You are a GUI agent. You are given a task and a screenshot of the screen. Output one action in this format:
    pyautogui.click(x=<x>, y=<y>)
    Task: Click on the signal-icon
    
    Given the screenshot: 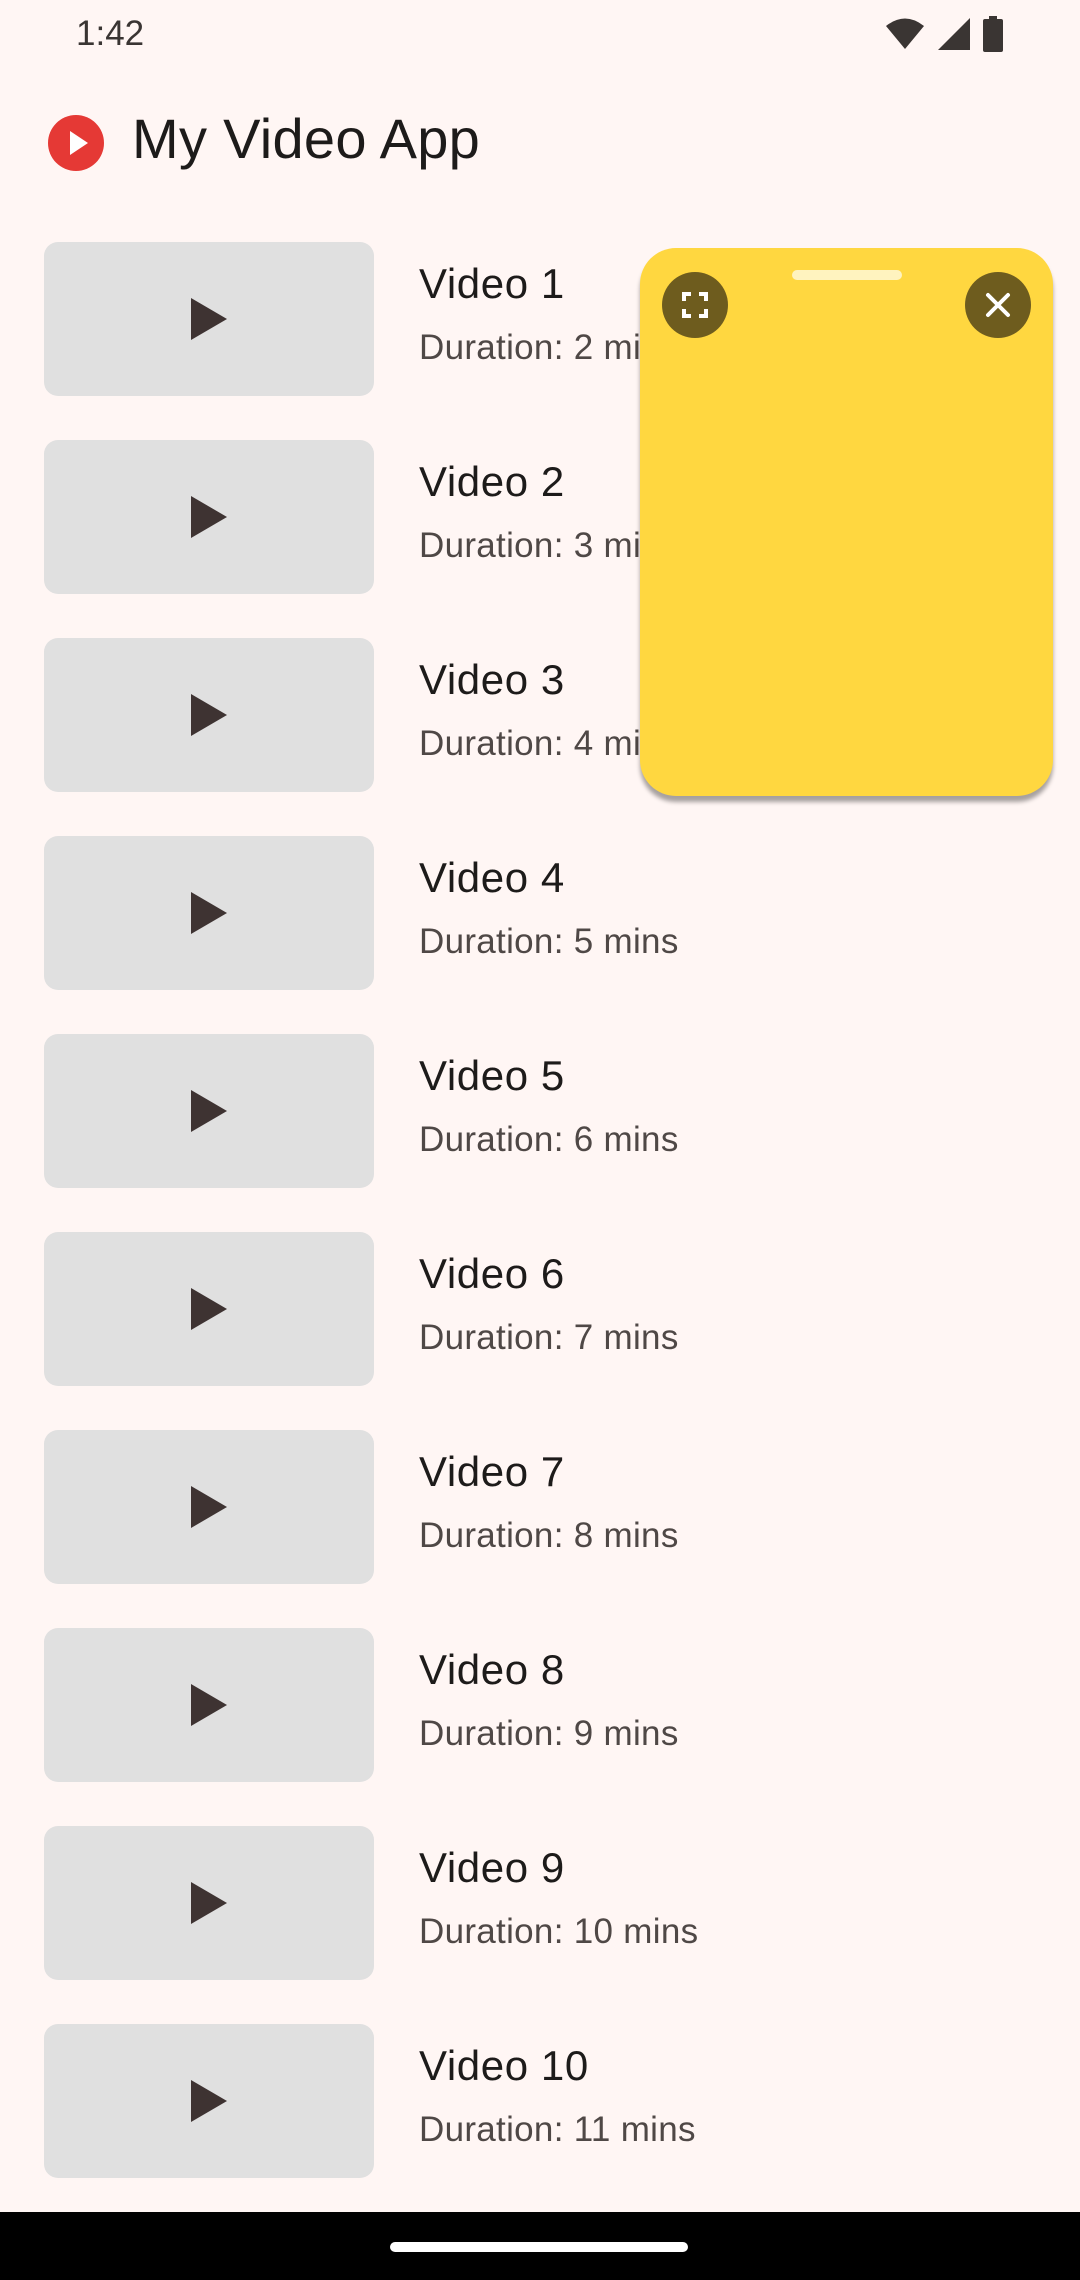 What is the action you would take?
    pyautogui.click(x=954, y=34)
    